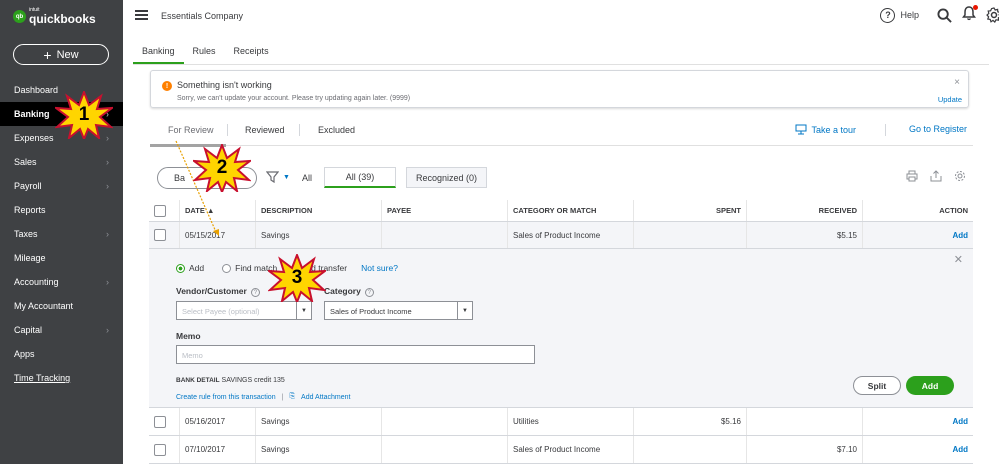 This screenshot has height=464, width=999. I want to click on tab-for-review: For Review, so click(191, 130).